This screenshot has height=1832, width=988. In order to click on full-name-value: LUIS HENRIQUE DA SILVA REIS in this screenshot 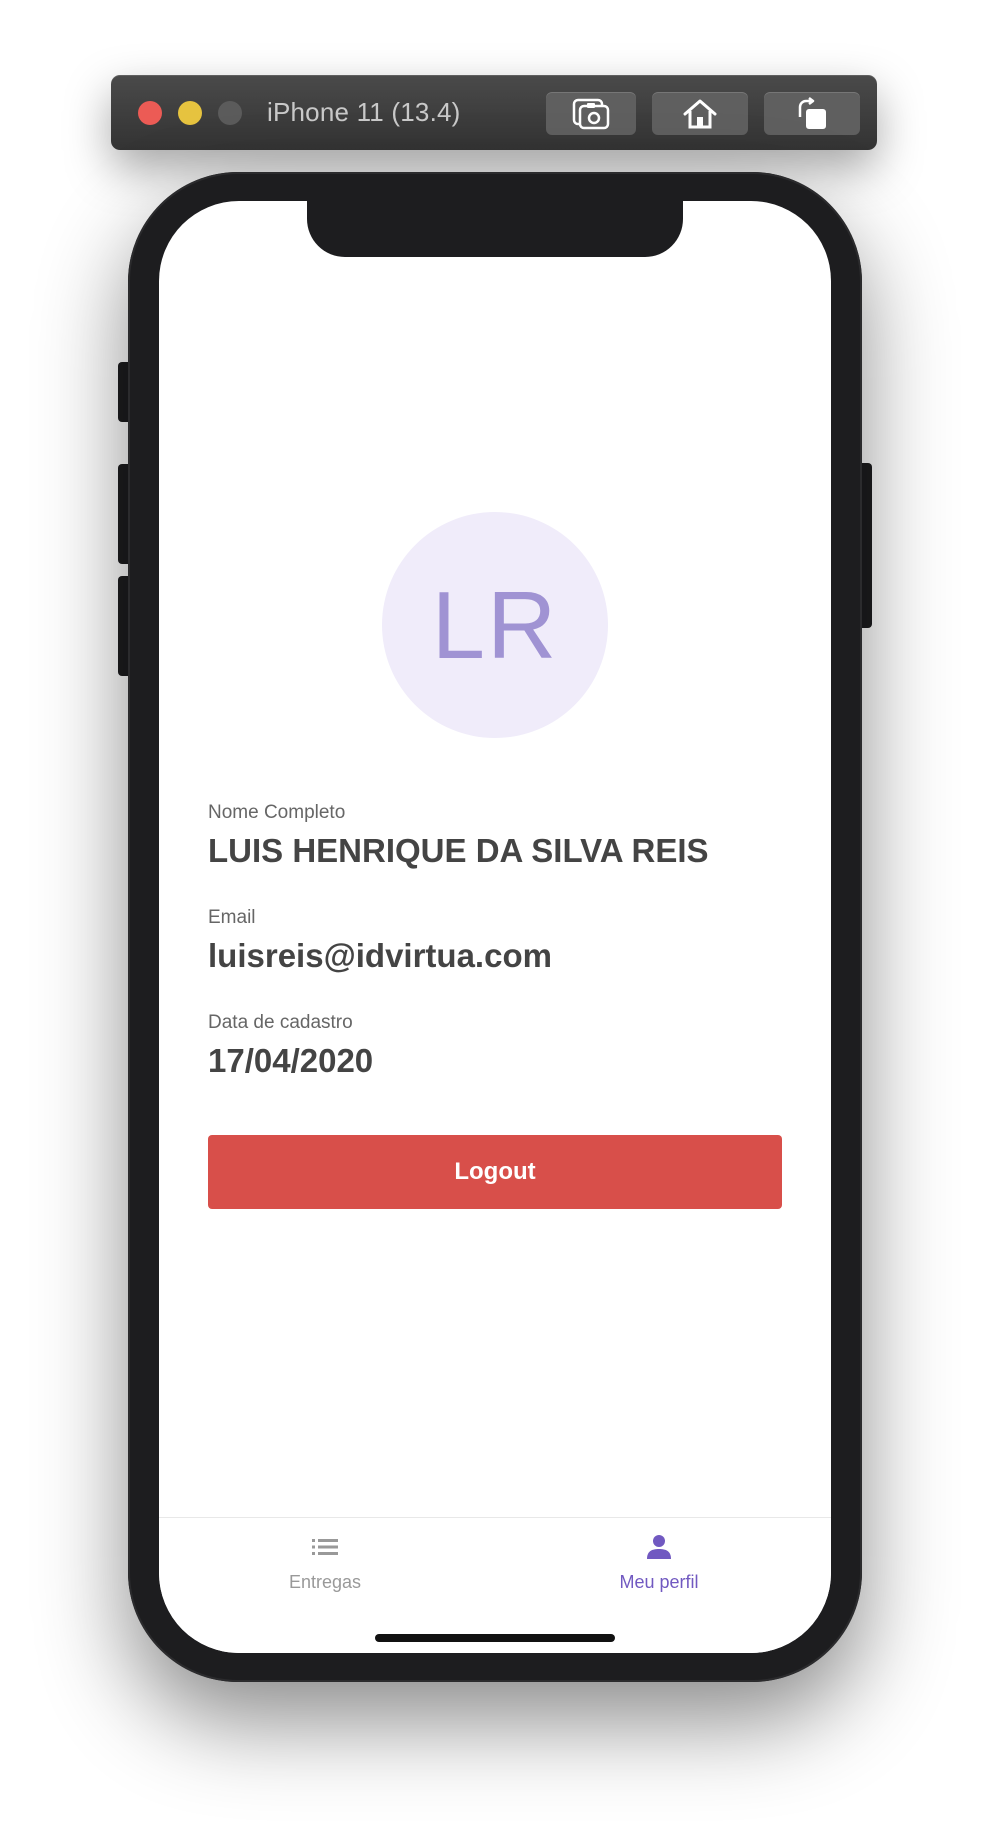, I will do `click(458, 850)`.